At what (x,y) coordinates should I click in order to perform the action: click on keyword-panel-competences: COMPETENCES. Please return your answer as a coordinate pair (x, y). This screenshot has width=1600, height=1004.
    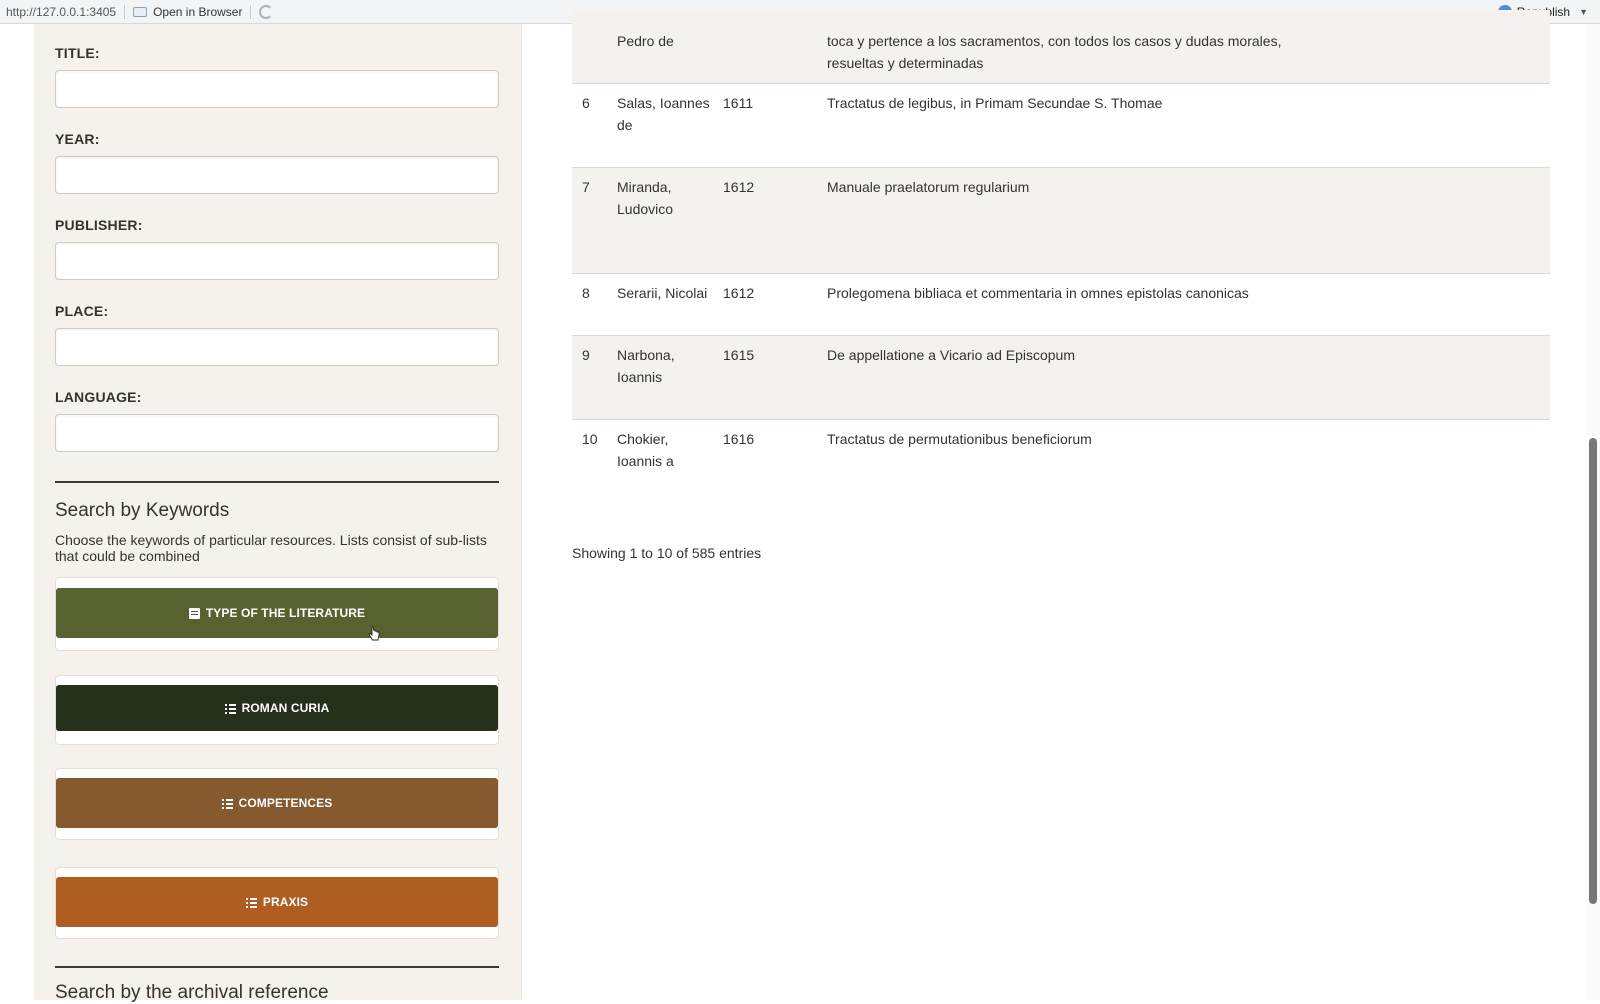
    Looking at the image, I should click on (277, 804).